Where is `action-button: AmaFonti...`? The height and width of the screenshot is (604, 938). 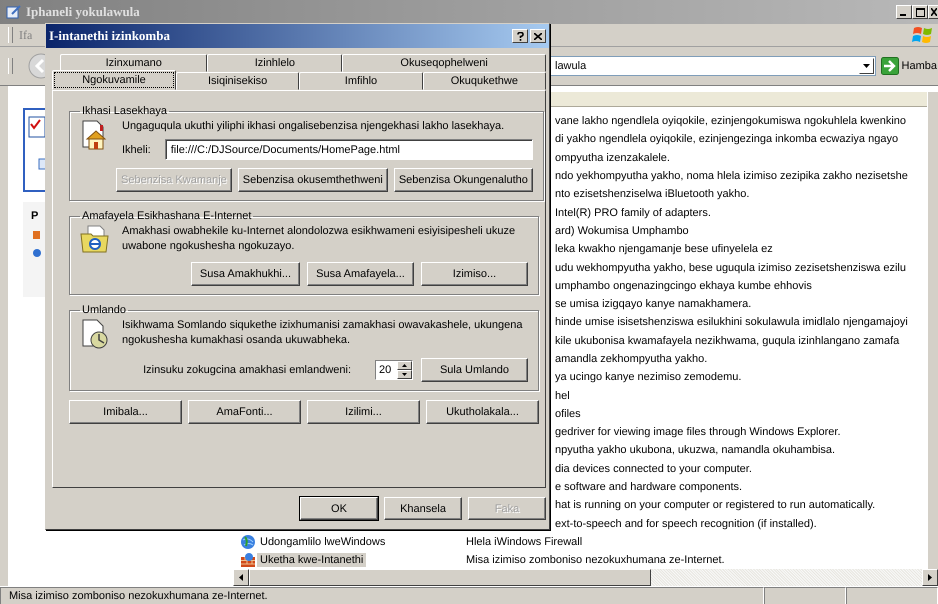 action-button: AmaFonti... is located at coordinates (244, 412).